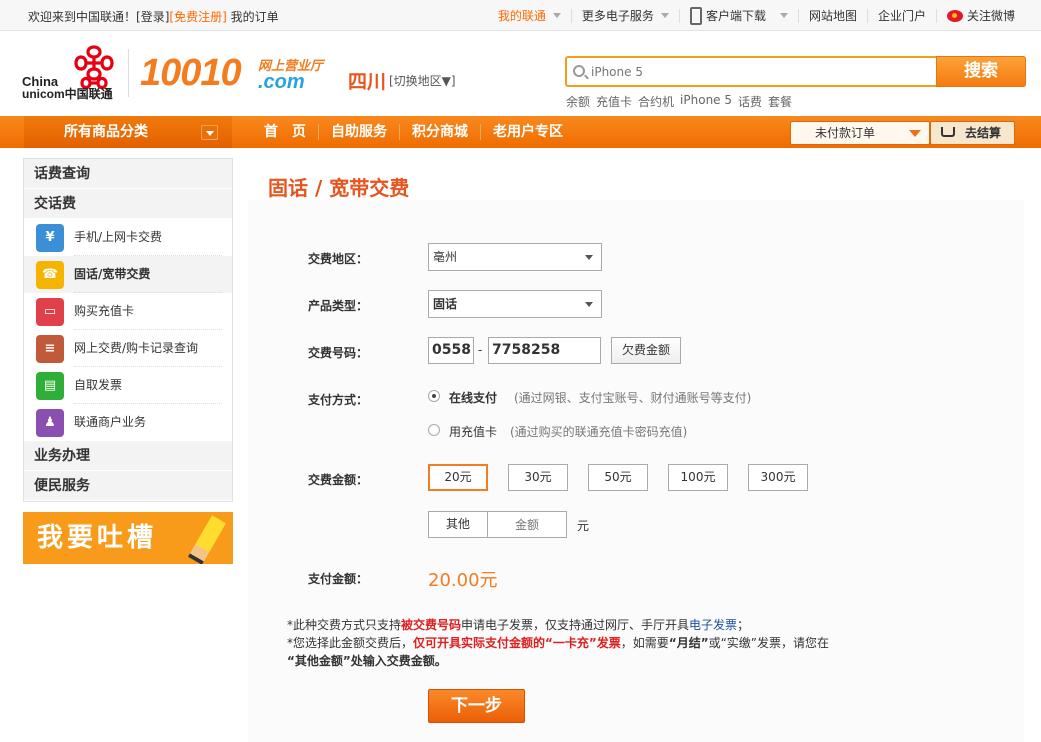 The height and width of the screenshot is (742, 1041). What do you see at coordinates (338, 259) in the screenshot?
I see `area-label: 交费地区：` at bounding box center [338, 259].